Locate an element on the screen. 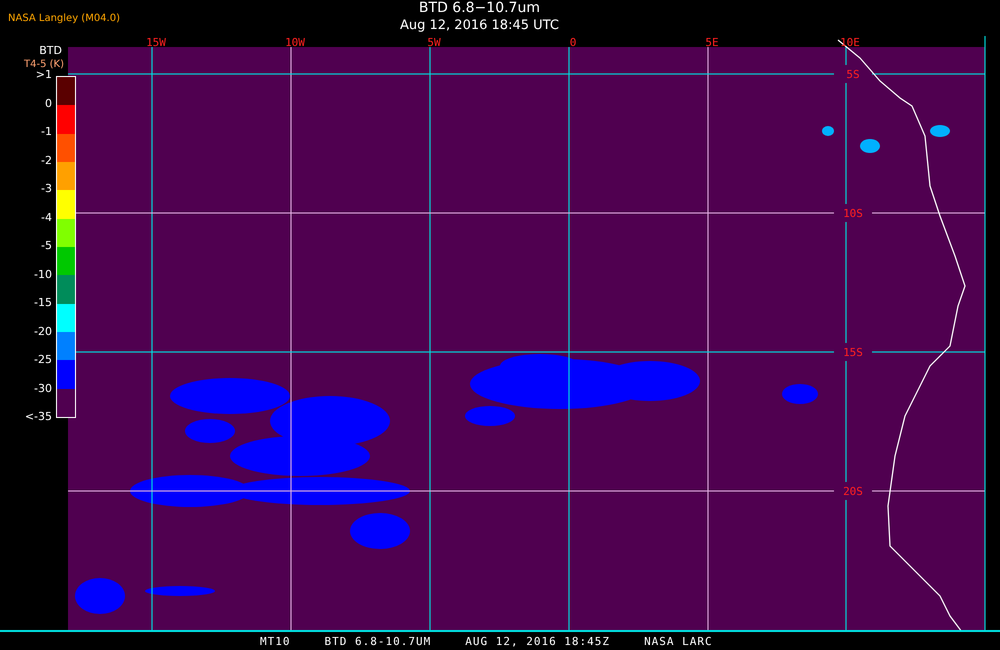 The height and width of the screenshot is (650, 1000). footer-text: MT10 is located at coordinates (275, 641).